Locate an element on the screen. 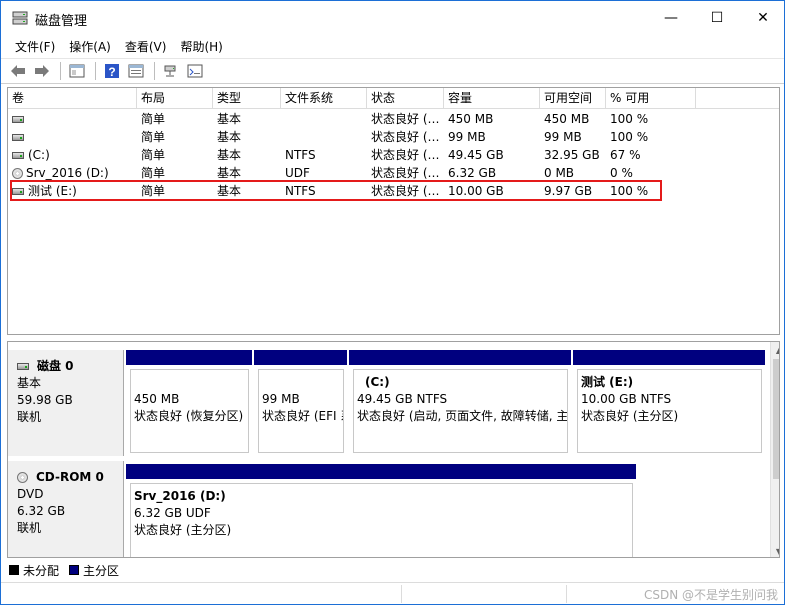 The height and width of the screenshot is (605, 785). scroll-down-arrow-icon: ▼ is located at coordinates (775, 550).